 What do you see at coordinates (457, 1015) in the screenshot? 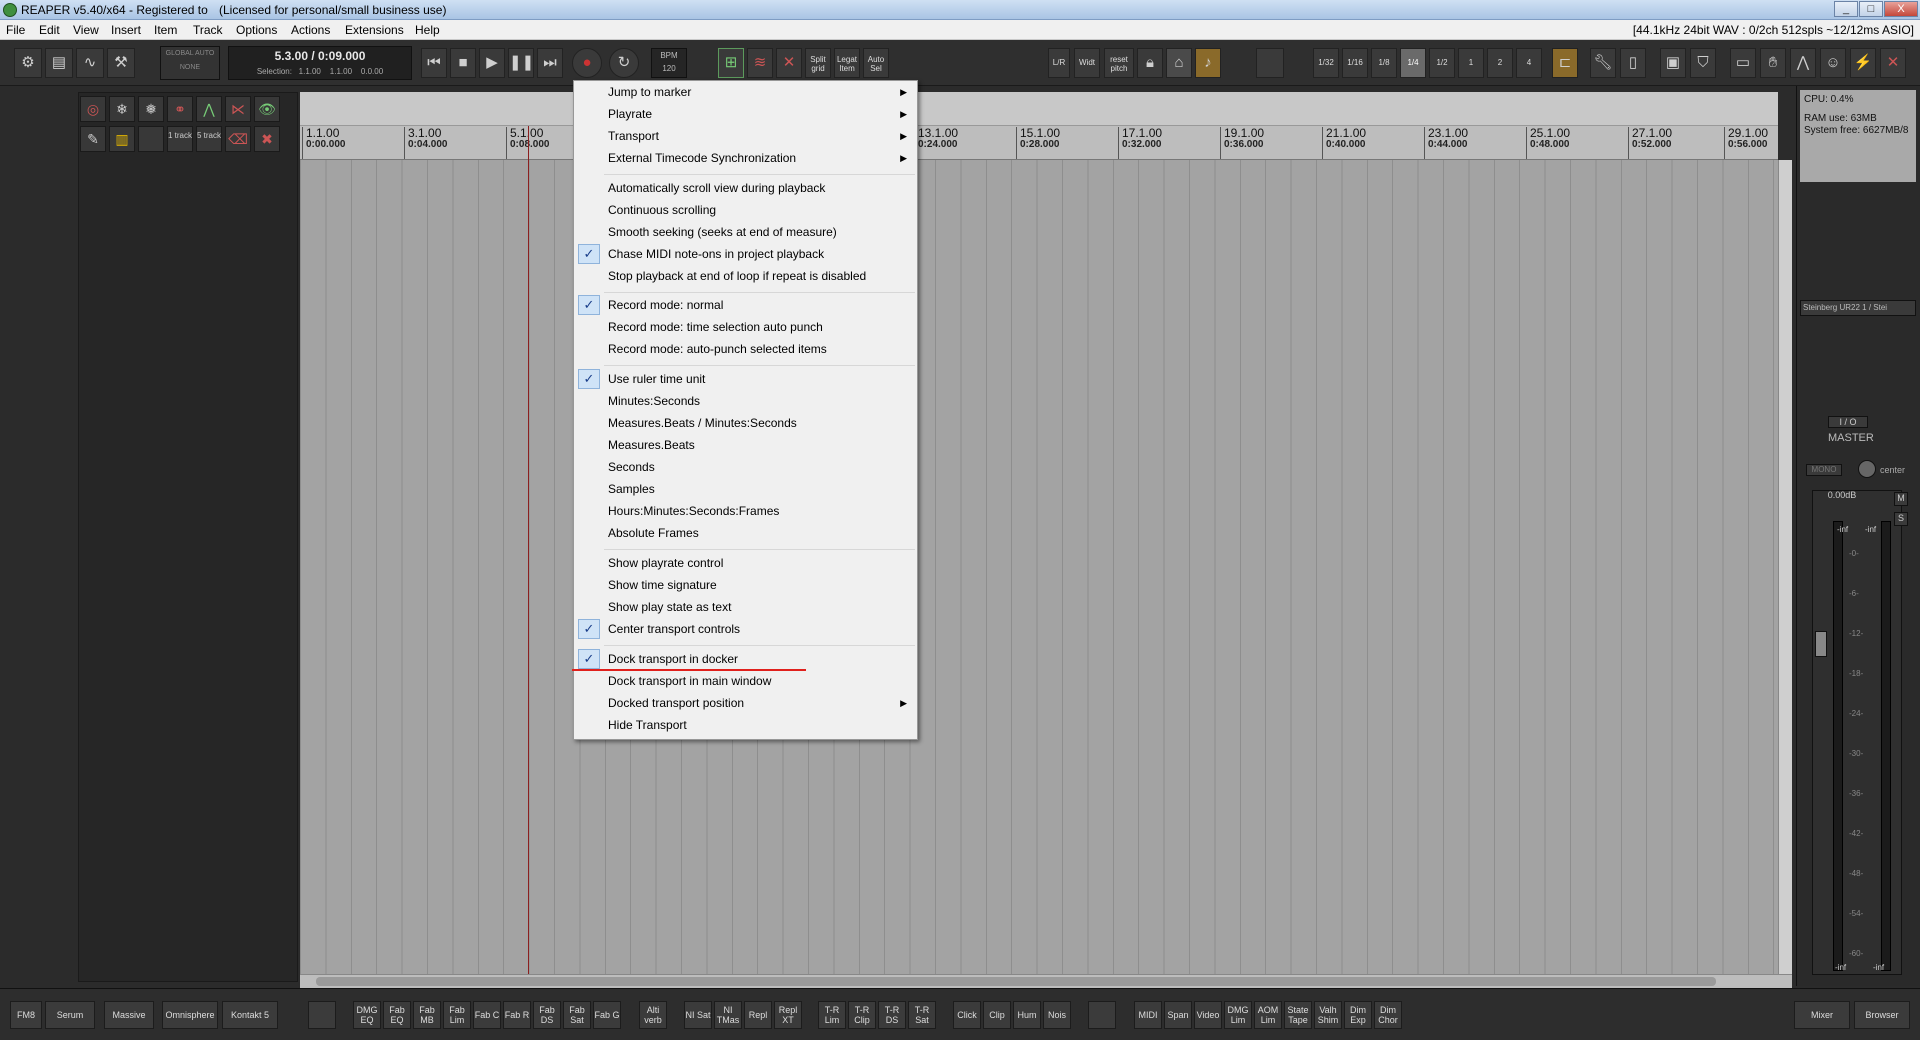
I see `fab-lim-button: Fab Lim` at bounding box center [457, 1015].